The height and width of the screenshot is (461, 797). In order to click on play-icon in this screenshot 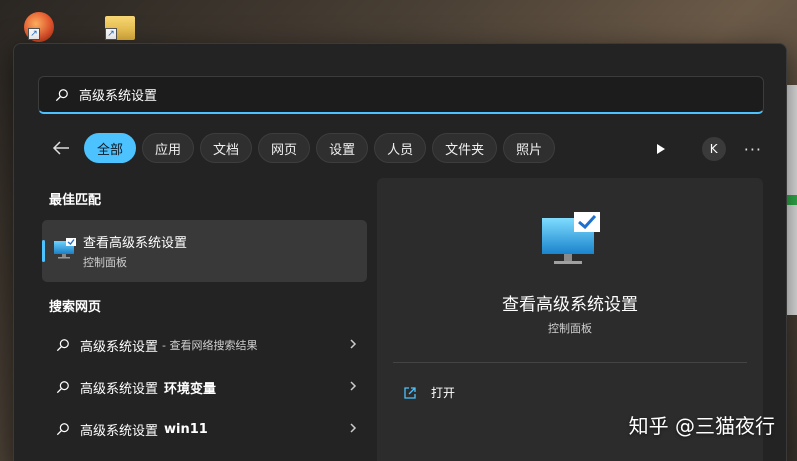, I will do `click(660, 149)`.